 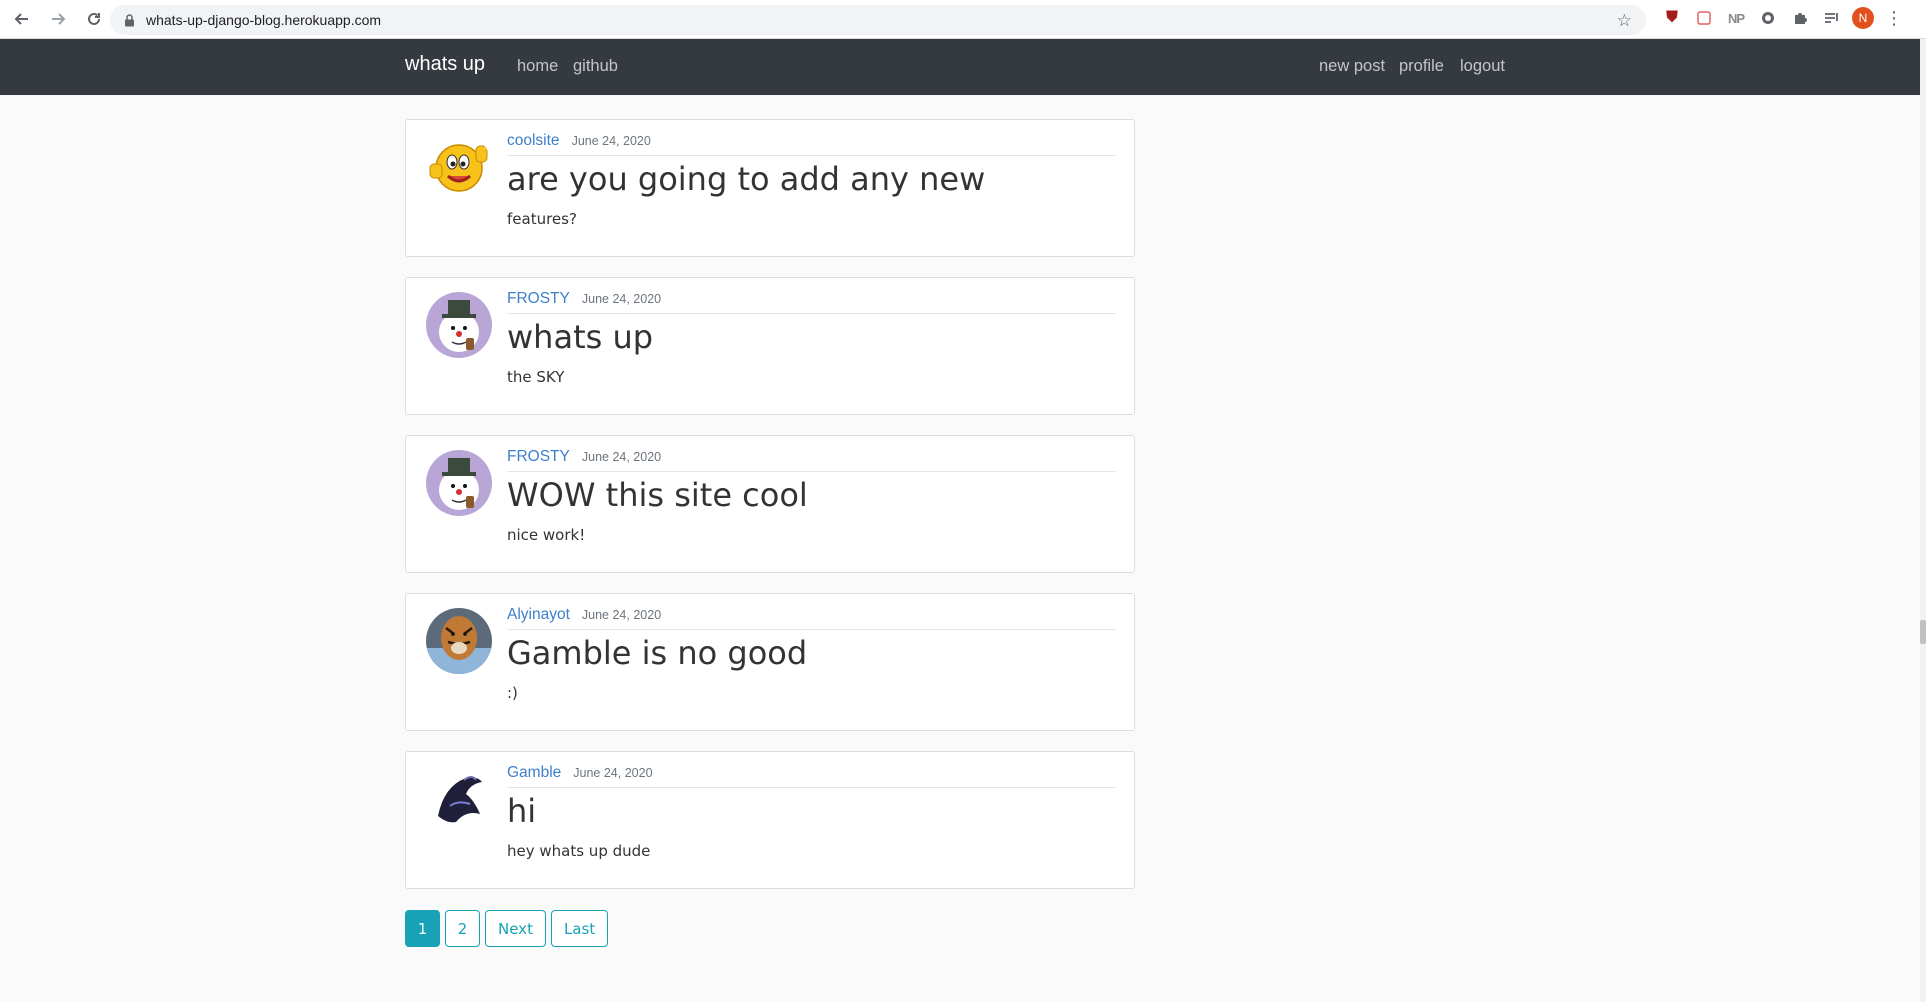 I want to click on puzzle-extensions-icon, so click(x=1800, y=18).